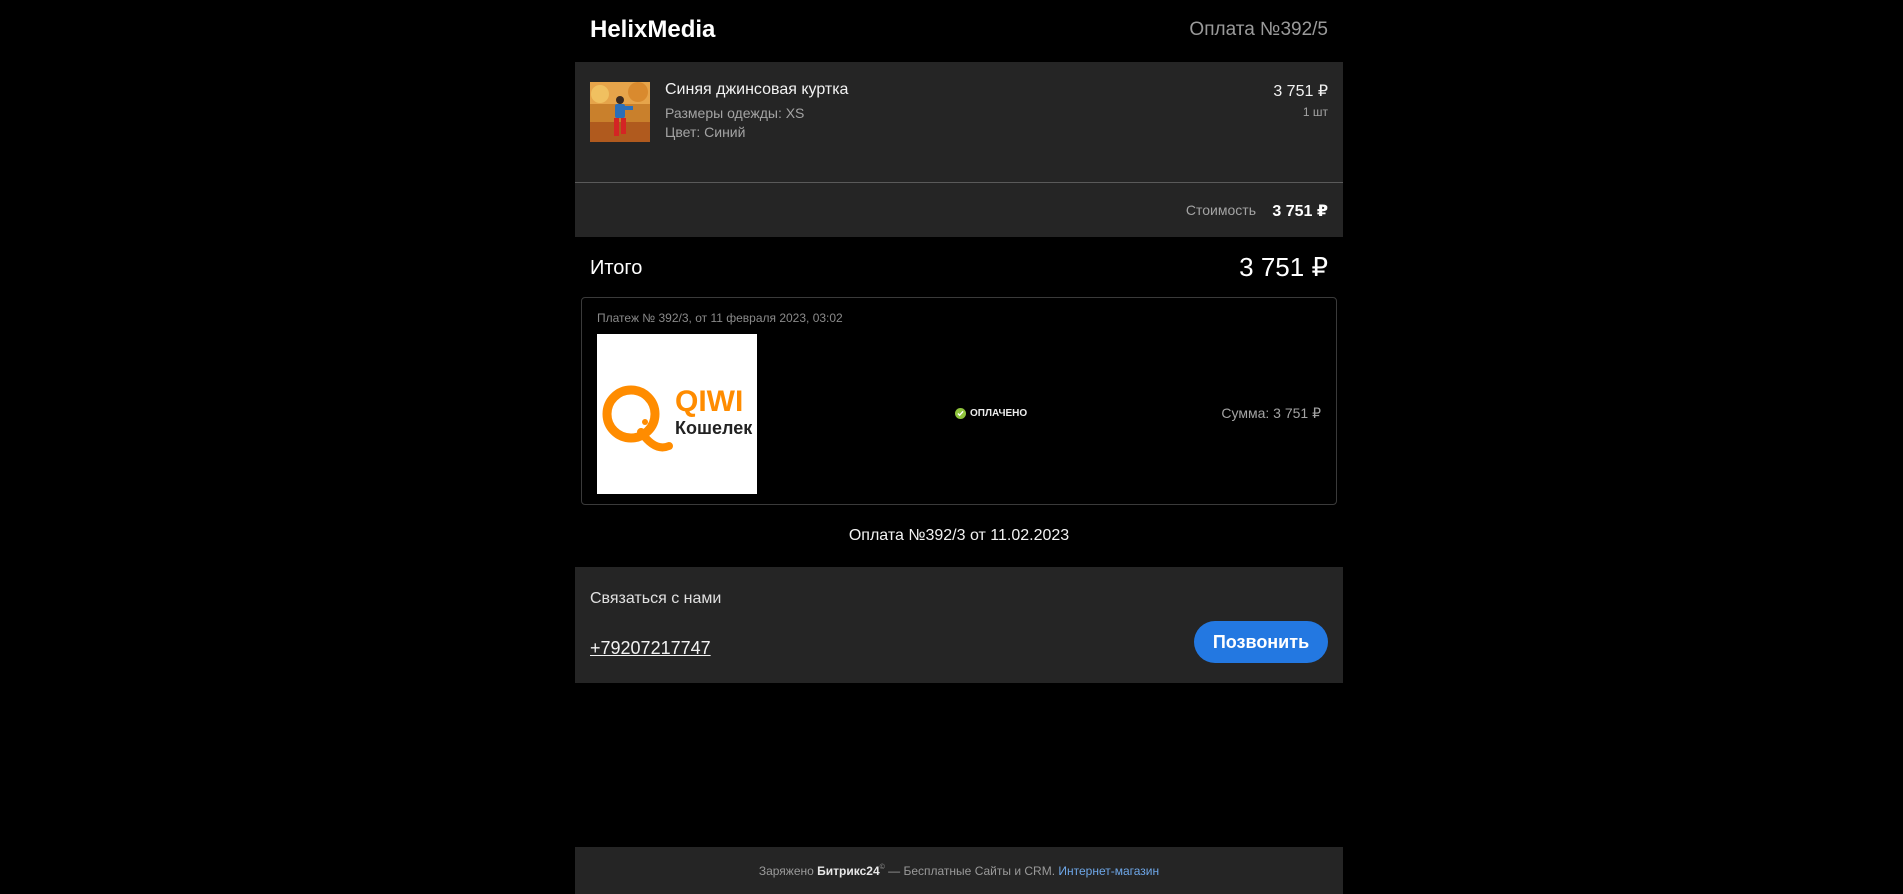  I want to click on footer-prefix: Заряжено, so click(786, 871).